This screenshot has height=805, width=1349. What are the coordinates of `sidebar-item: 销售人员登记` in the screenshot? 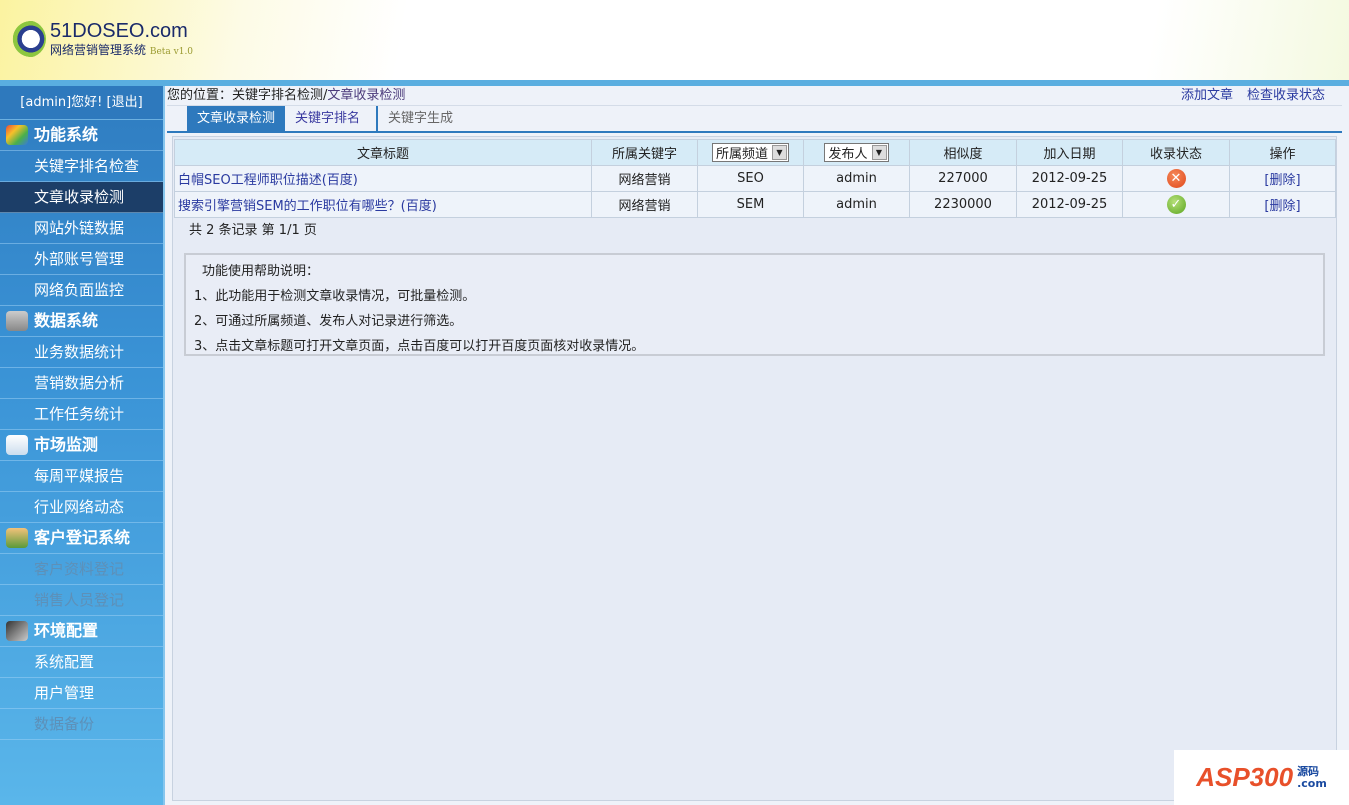 It's located at (81, 600).